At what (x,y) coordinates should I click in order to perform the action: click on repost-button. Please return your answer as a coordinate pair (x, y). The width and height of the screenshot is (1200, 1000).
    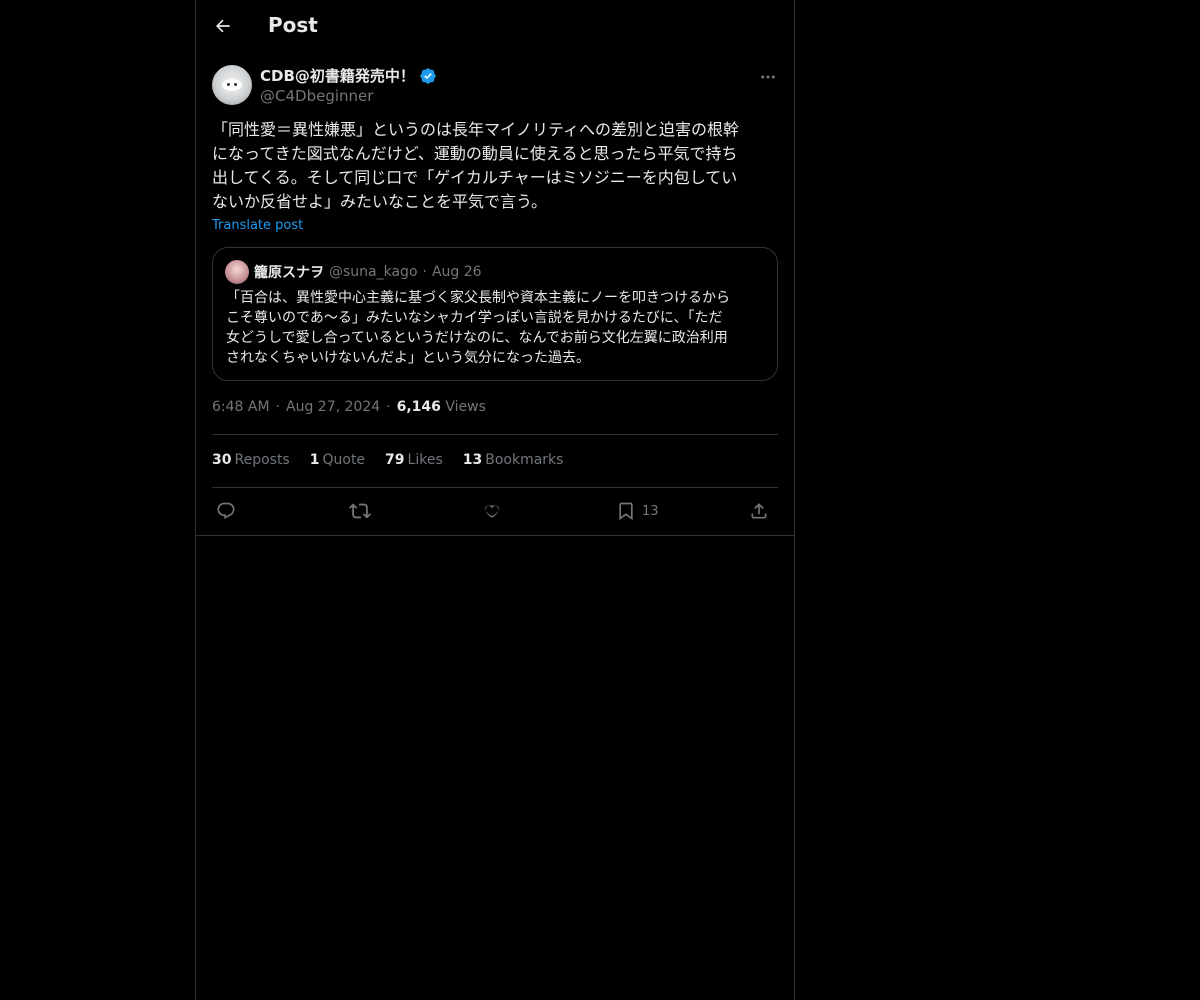
    Looking at the image, I should click on (360, 511).